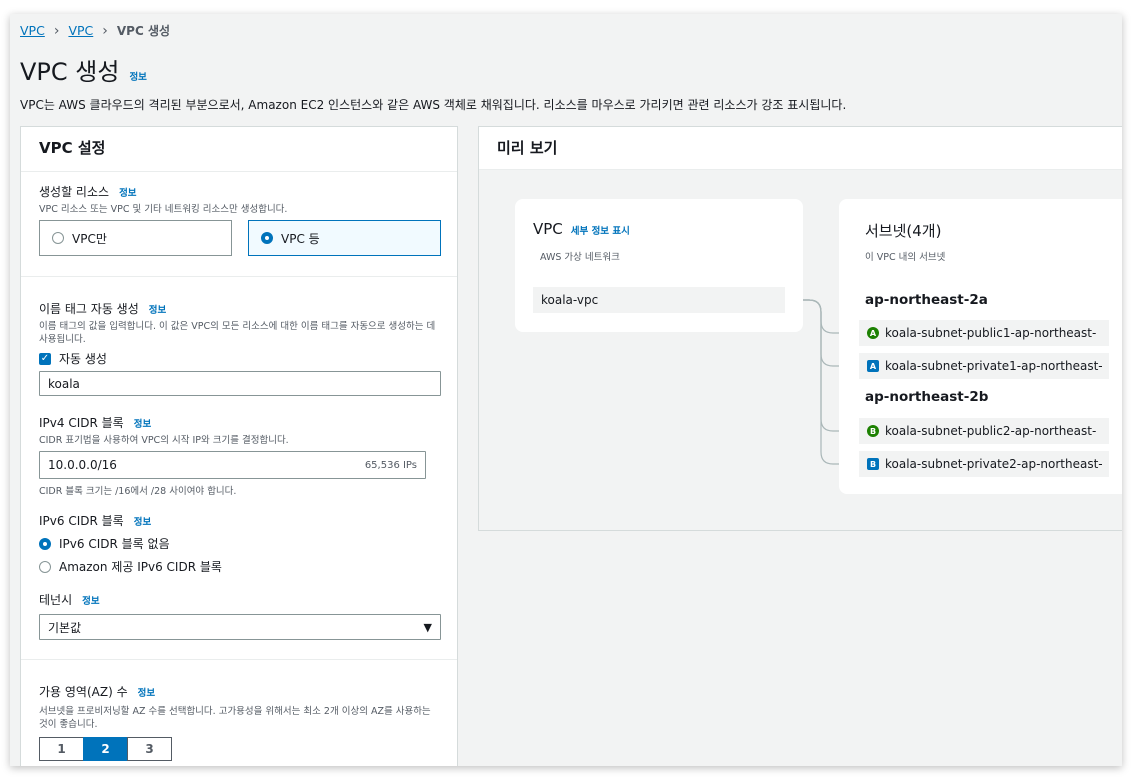  I want to click on subnet-item: A koala-subnet-private1-ap-northeast-, so click(984, 366).